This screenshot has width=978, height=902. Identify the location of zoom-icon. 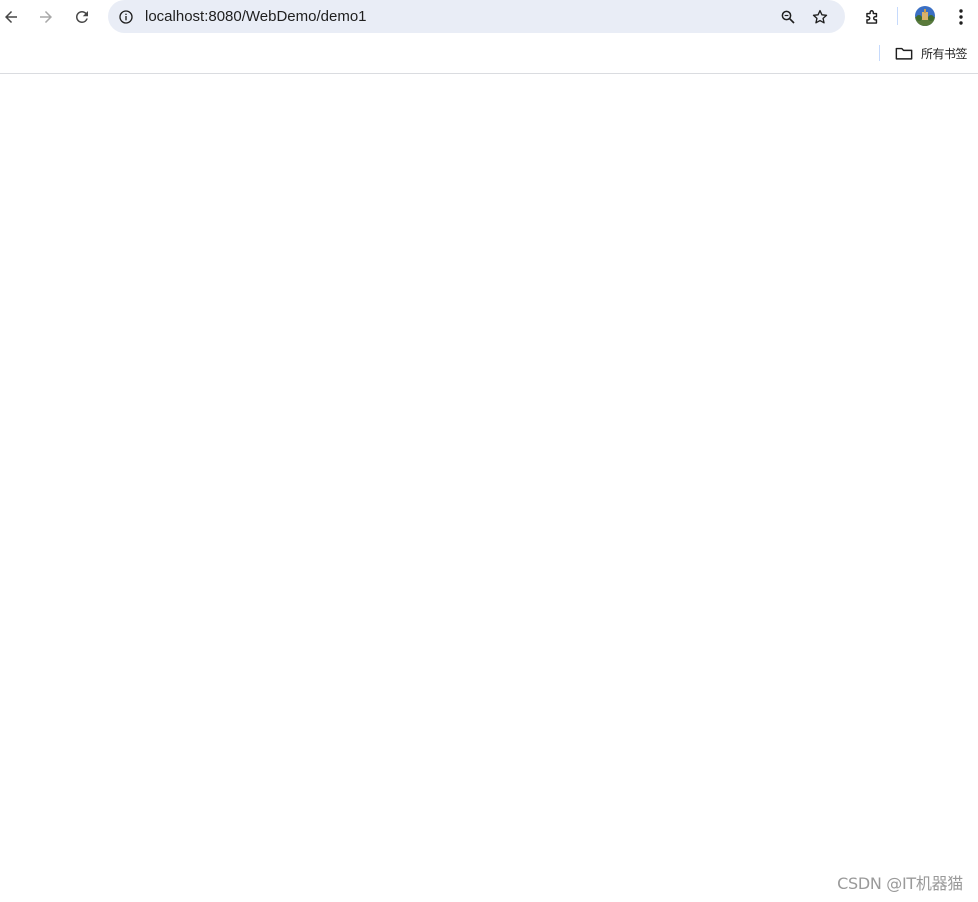
(788, 17).